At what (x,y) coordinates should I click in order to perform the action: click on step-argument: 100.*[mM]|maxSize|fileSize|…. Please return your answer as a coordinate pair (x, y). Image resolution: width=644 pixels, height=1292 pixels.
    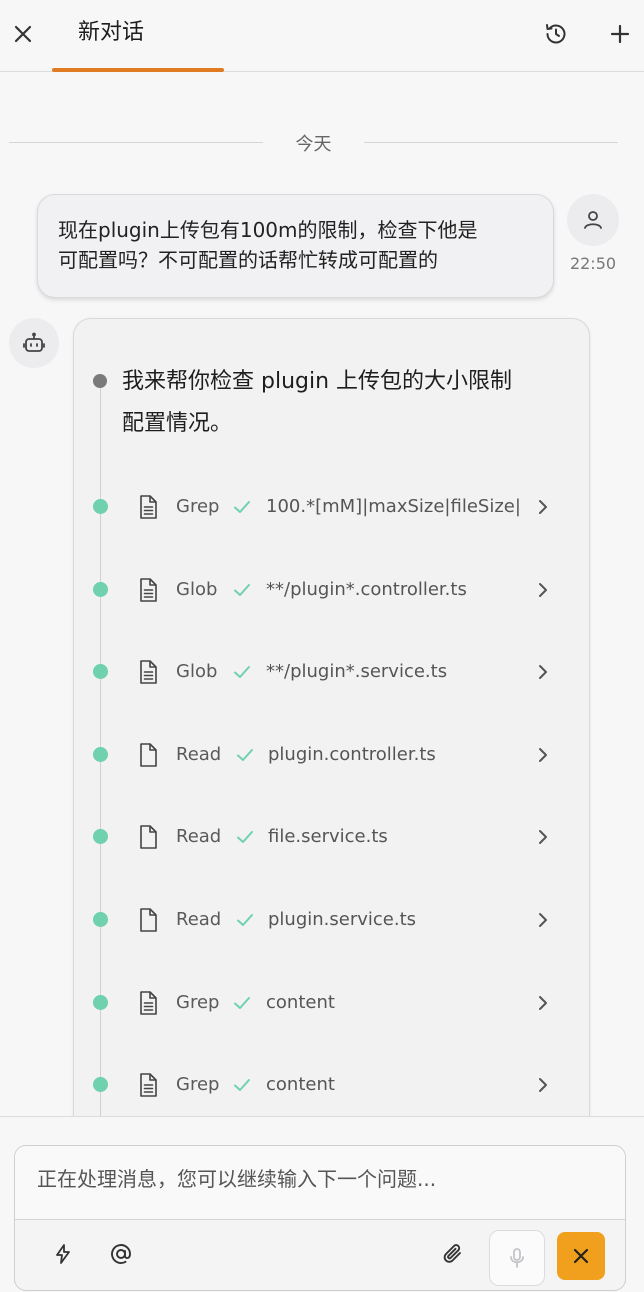
    Looking at the image, I should click on (394, 506).